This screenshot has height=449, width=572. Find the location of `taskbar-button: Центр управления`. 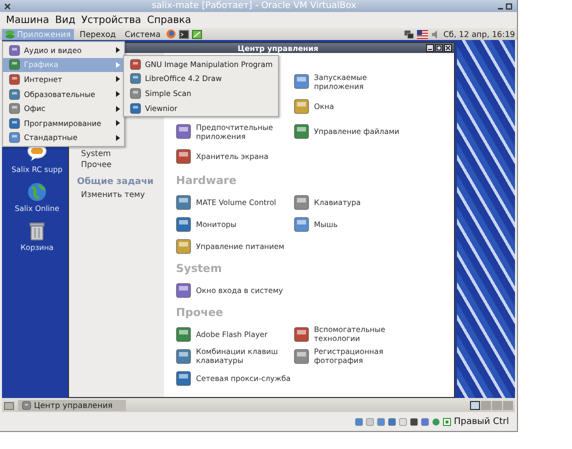

taskbar-button: Центр управления is located at coordinates (72, 405).